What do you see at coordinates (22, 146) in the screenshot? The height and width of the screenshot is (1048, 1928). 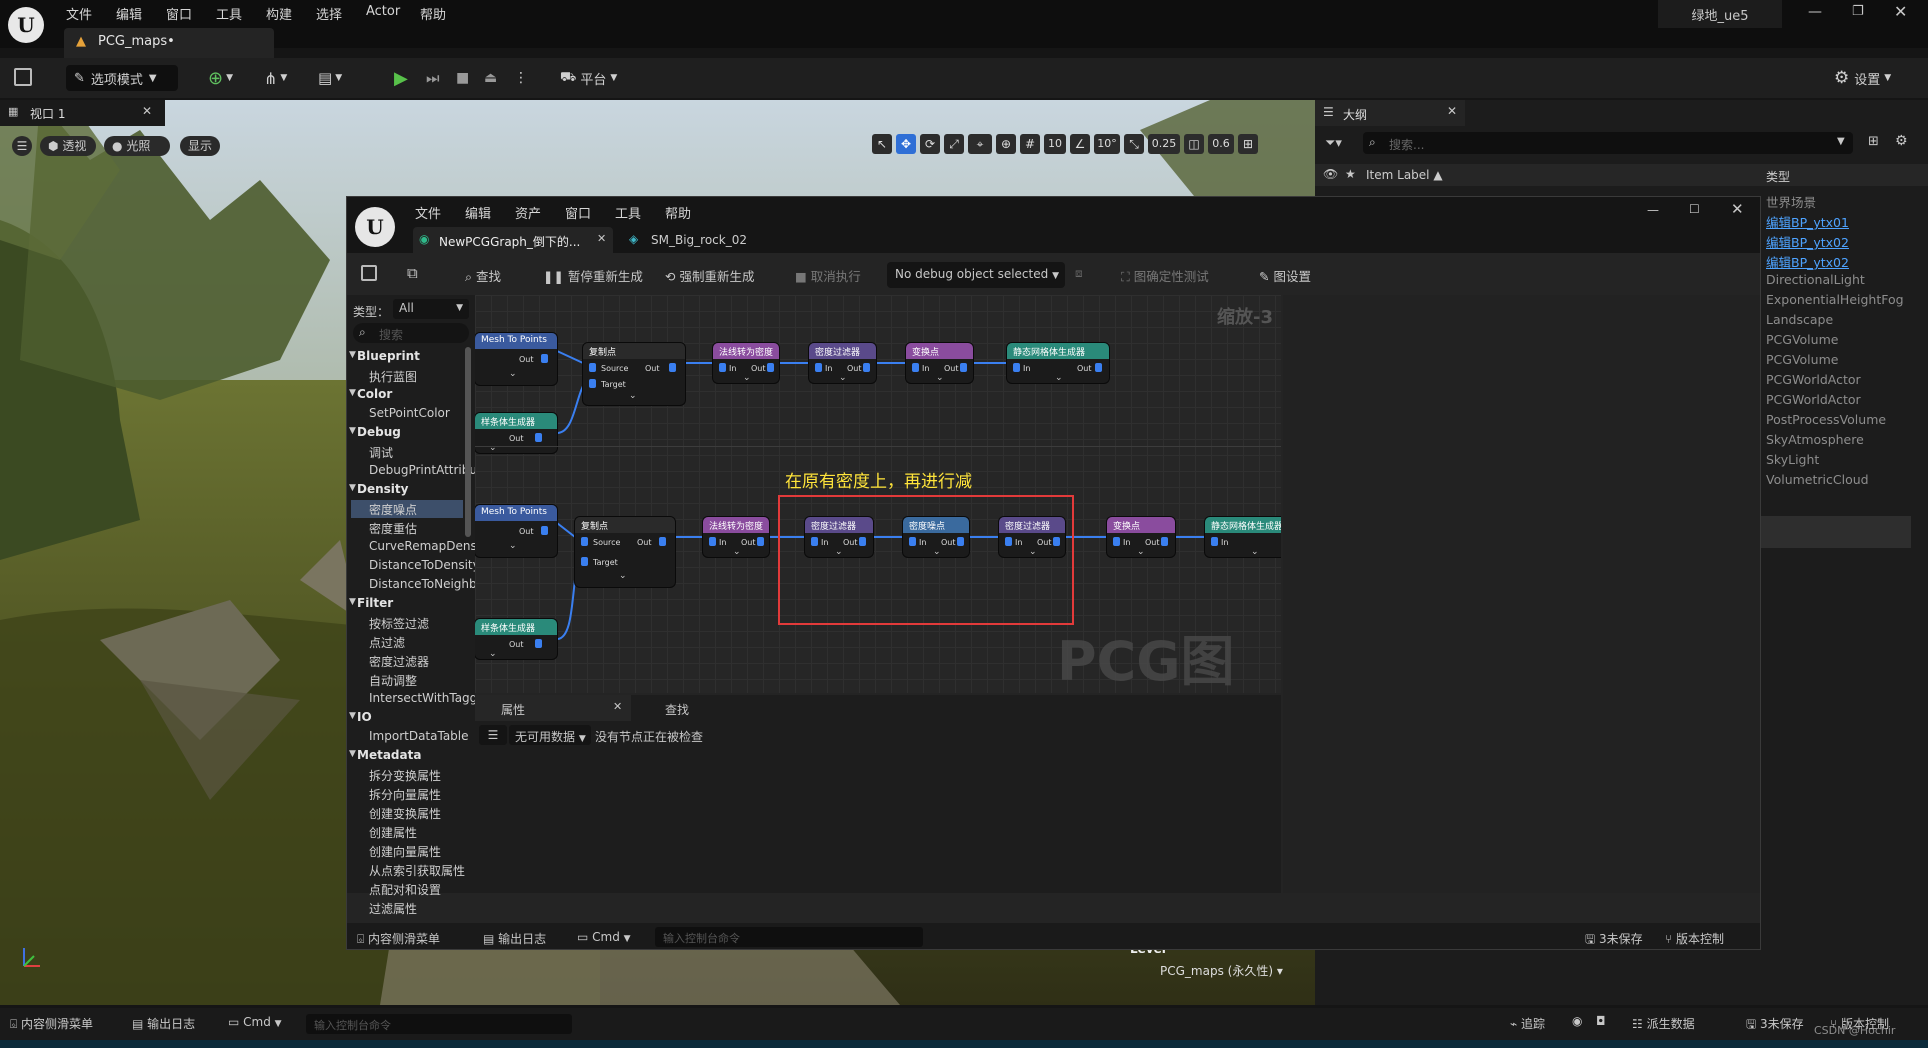 I see `viewport-menu-button: ☰` at bounding box center [22, 146].